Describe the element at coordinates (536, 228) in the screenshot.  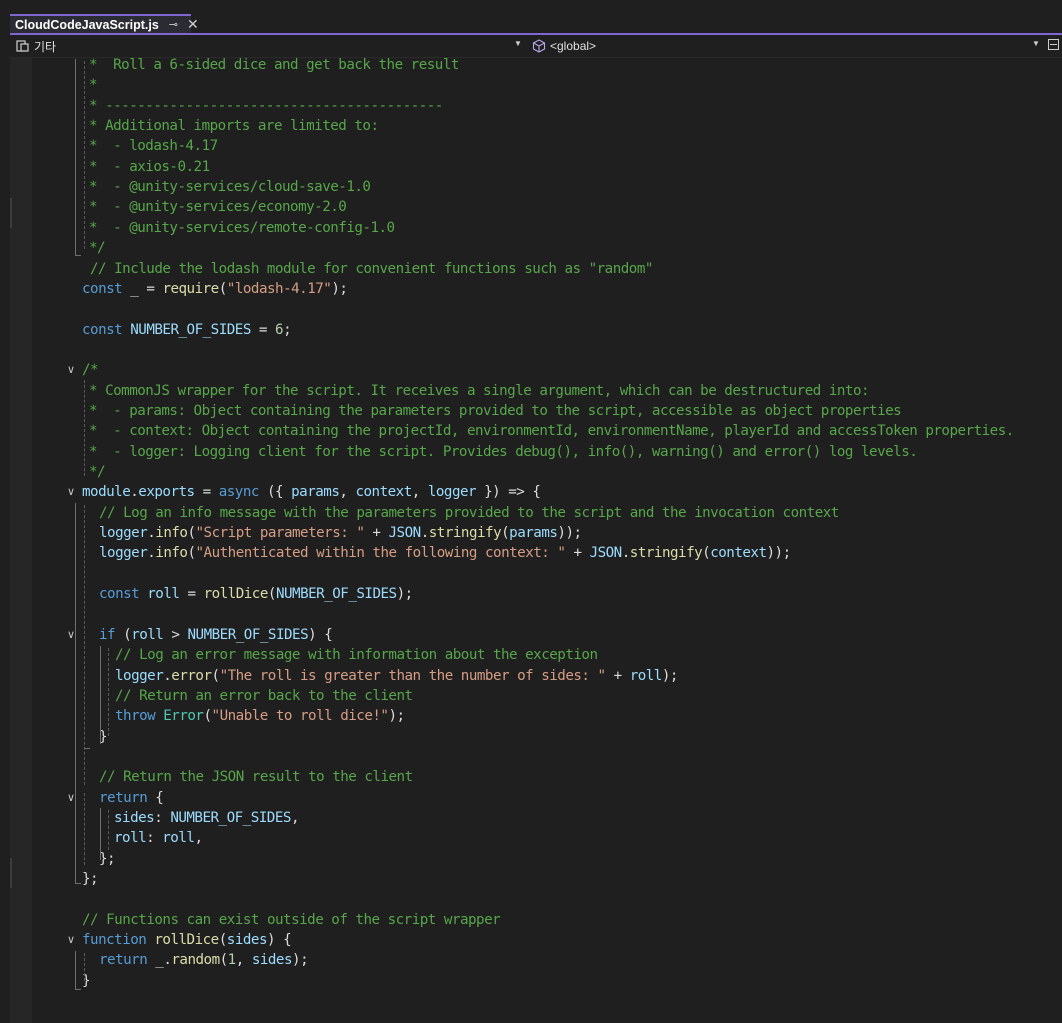
I see `code-line: * - @unity-services/remote-config-1.0` at that location.